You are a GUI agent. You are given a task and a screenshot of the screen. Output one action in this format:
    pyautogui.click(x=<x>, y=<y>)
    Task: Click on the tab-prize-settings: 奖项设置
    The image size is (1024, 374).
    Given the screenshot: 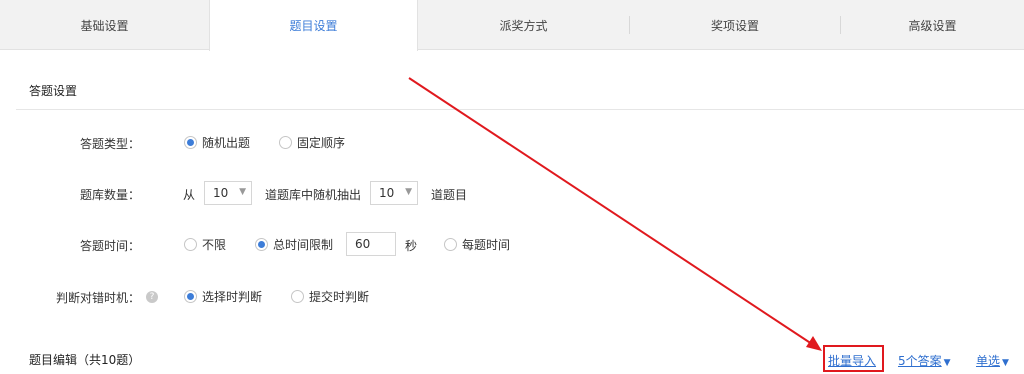 What is the action you would take?
    pyautogui.click(x=735, y=25)
    